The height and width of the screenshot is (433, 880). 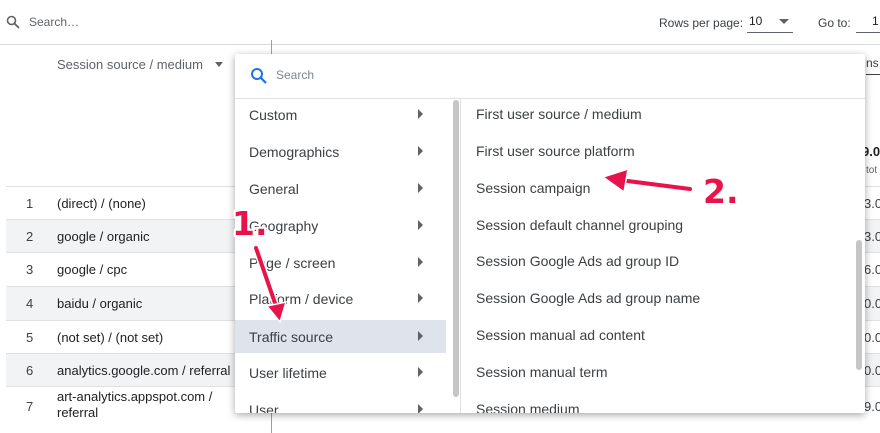 What do you see at coordinates (276, 312) in the screenshot?
I see `annotation-arrow-1-head` at bounding box center [276, 312].